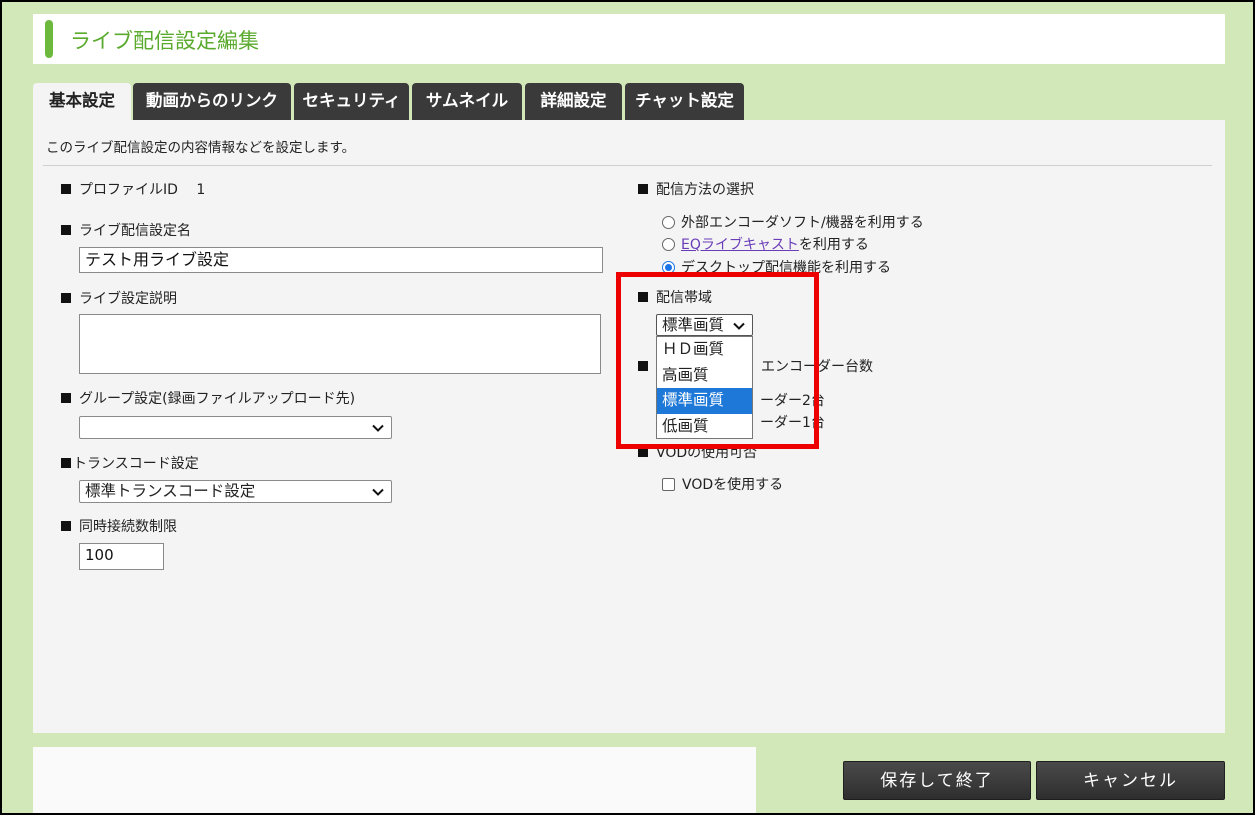 Image resolution: width=1255 pixels, height=815 pixels. What do you see at coordinates (793, 222) in the screenshot?
I see `method-option-external: 外部エンコーダソフト/機器を利用する` at bounding box center [793, 222].